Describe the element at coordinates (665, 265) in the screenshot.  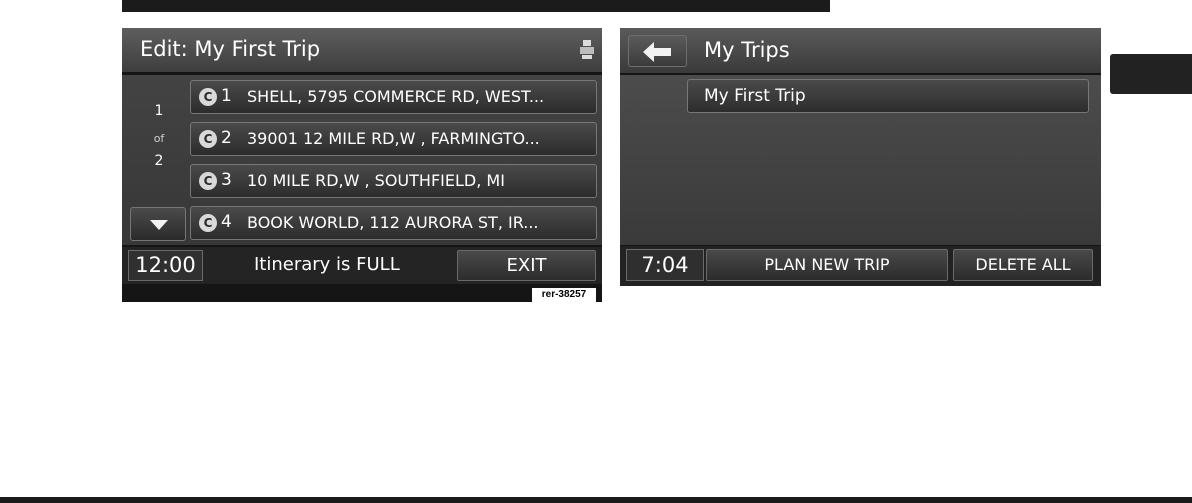
I see `clock: 7:04` at that location.